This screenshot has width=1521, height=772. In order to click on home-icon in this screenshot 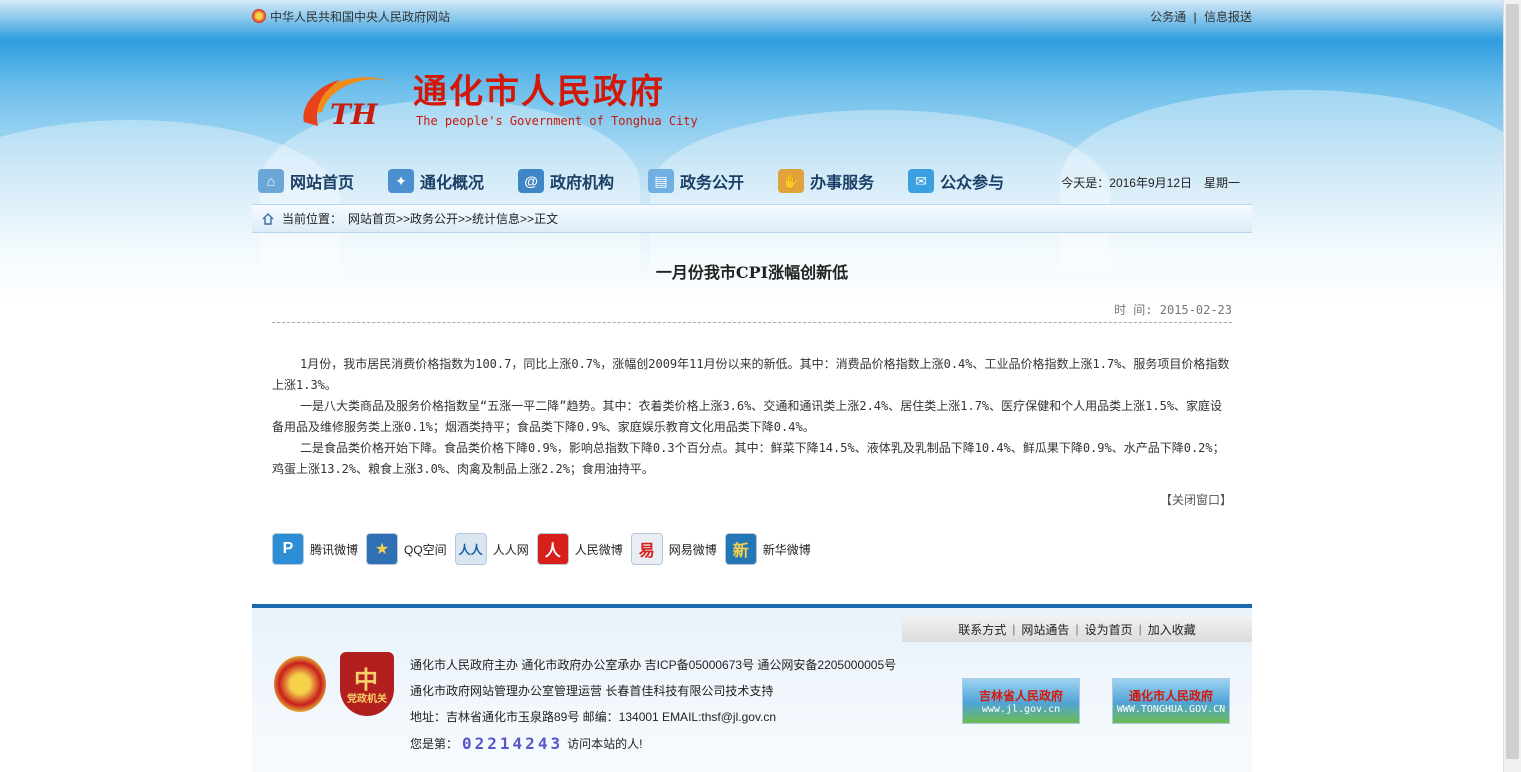, I will do `click(268, 218)`.